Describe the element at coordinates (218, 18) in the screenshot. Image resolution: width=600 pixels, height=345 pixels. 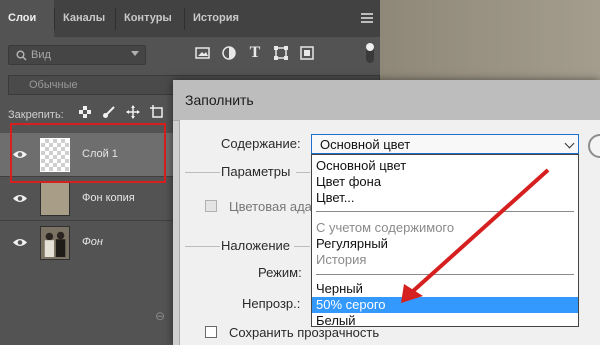
I see `tab-history: История` at that location.